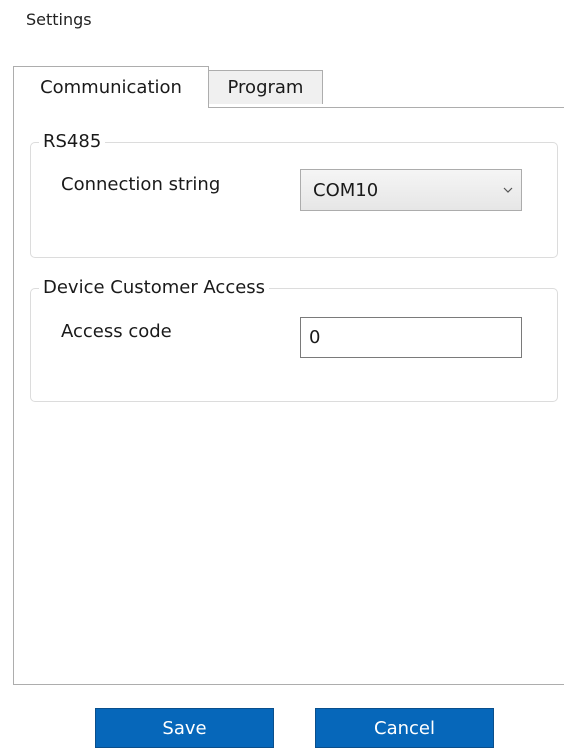 The width and height of the screenshot is (564, 748). What do you see at coordinates (266, 87) in the screenshot?
I see `tab-program: Program` at bounding box center [266, 87].